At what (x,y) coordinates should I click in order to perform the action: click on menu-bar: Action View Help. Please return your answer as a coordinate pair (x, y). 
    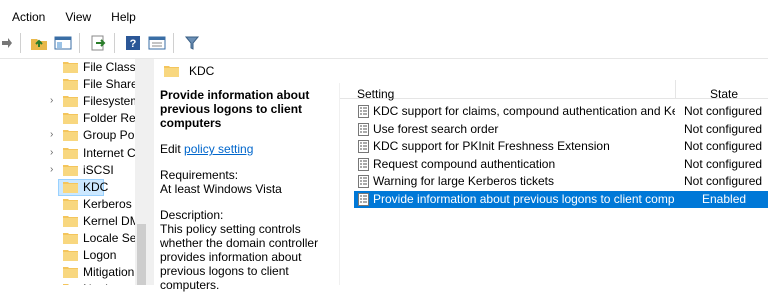
    Looking at the image, I should click on (384, 17).